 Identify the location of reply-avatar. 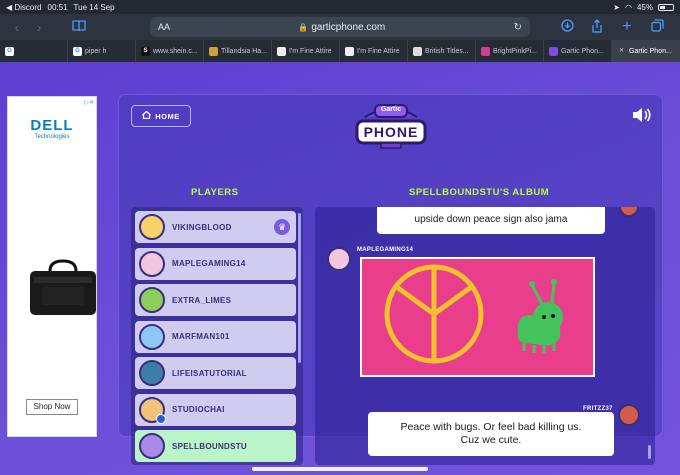
(629, 415).